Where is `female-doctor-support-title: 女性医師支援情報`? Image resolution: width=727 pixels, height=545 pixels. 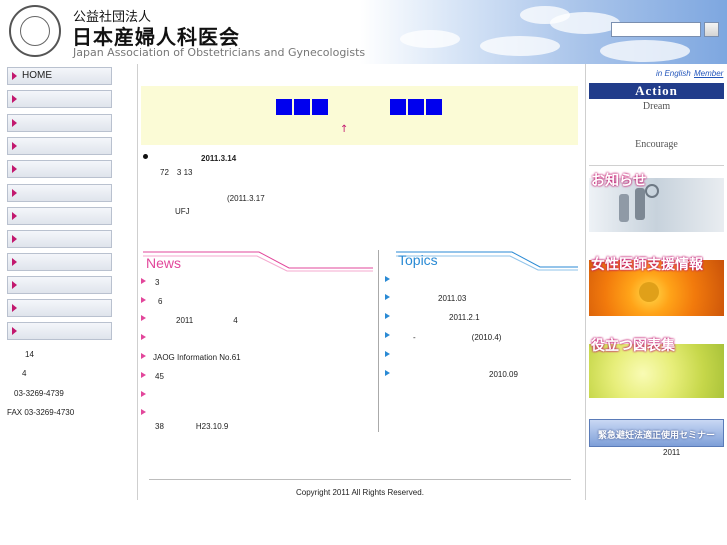
female-doctor-support-title: 女性医師支援情報 is located at coordinates (647, 264).